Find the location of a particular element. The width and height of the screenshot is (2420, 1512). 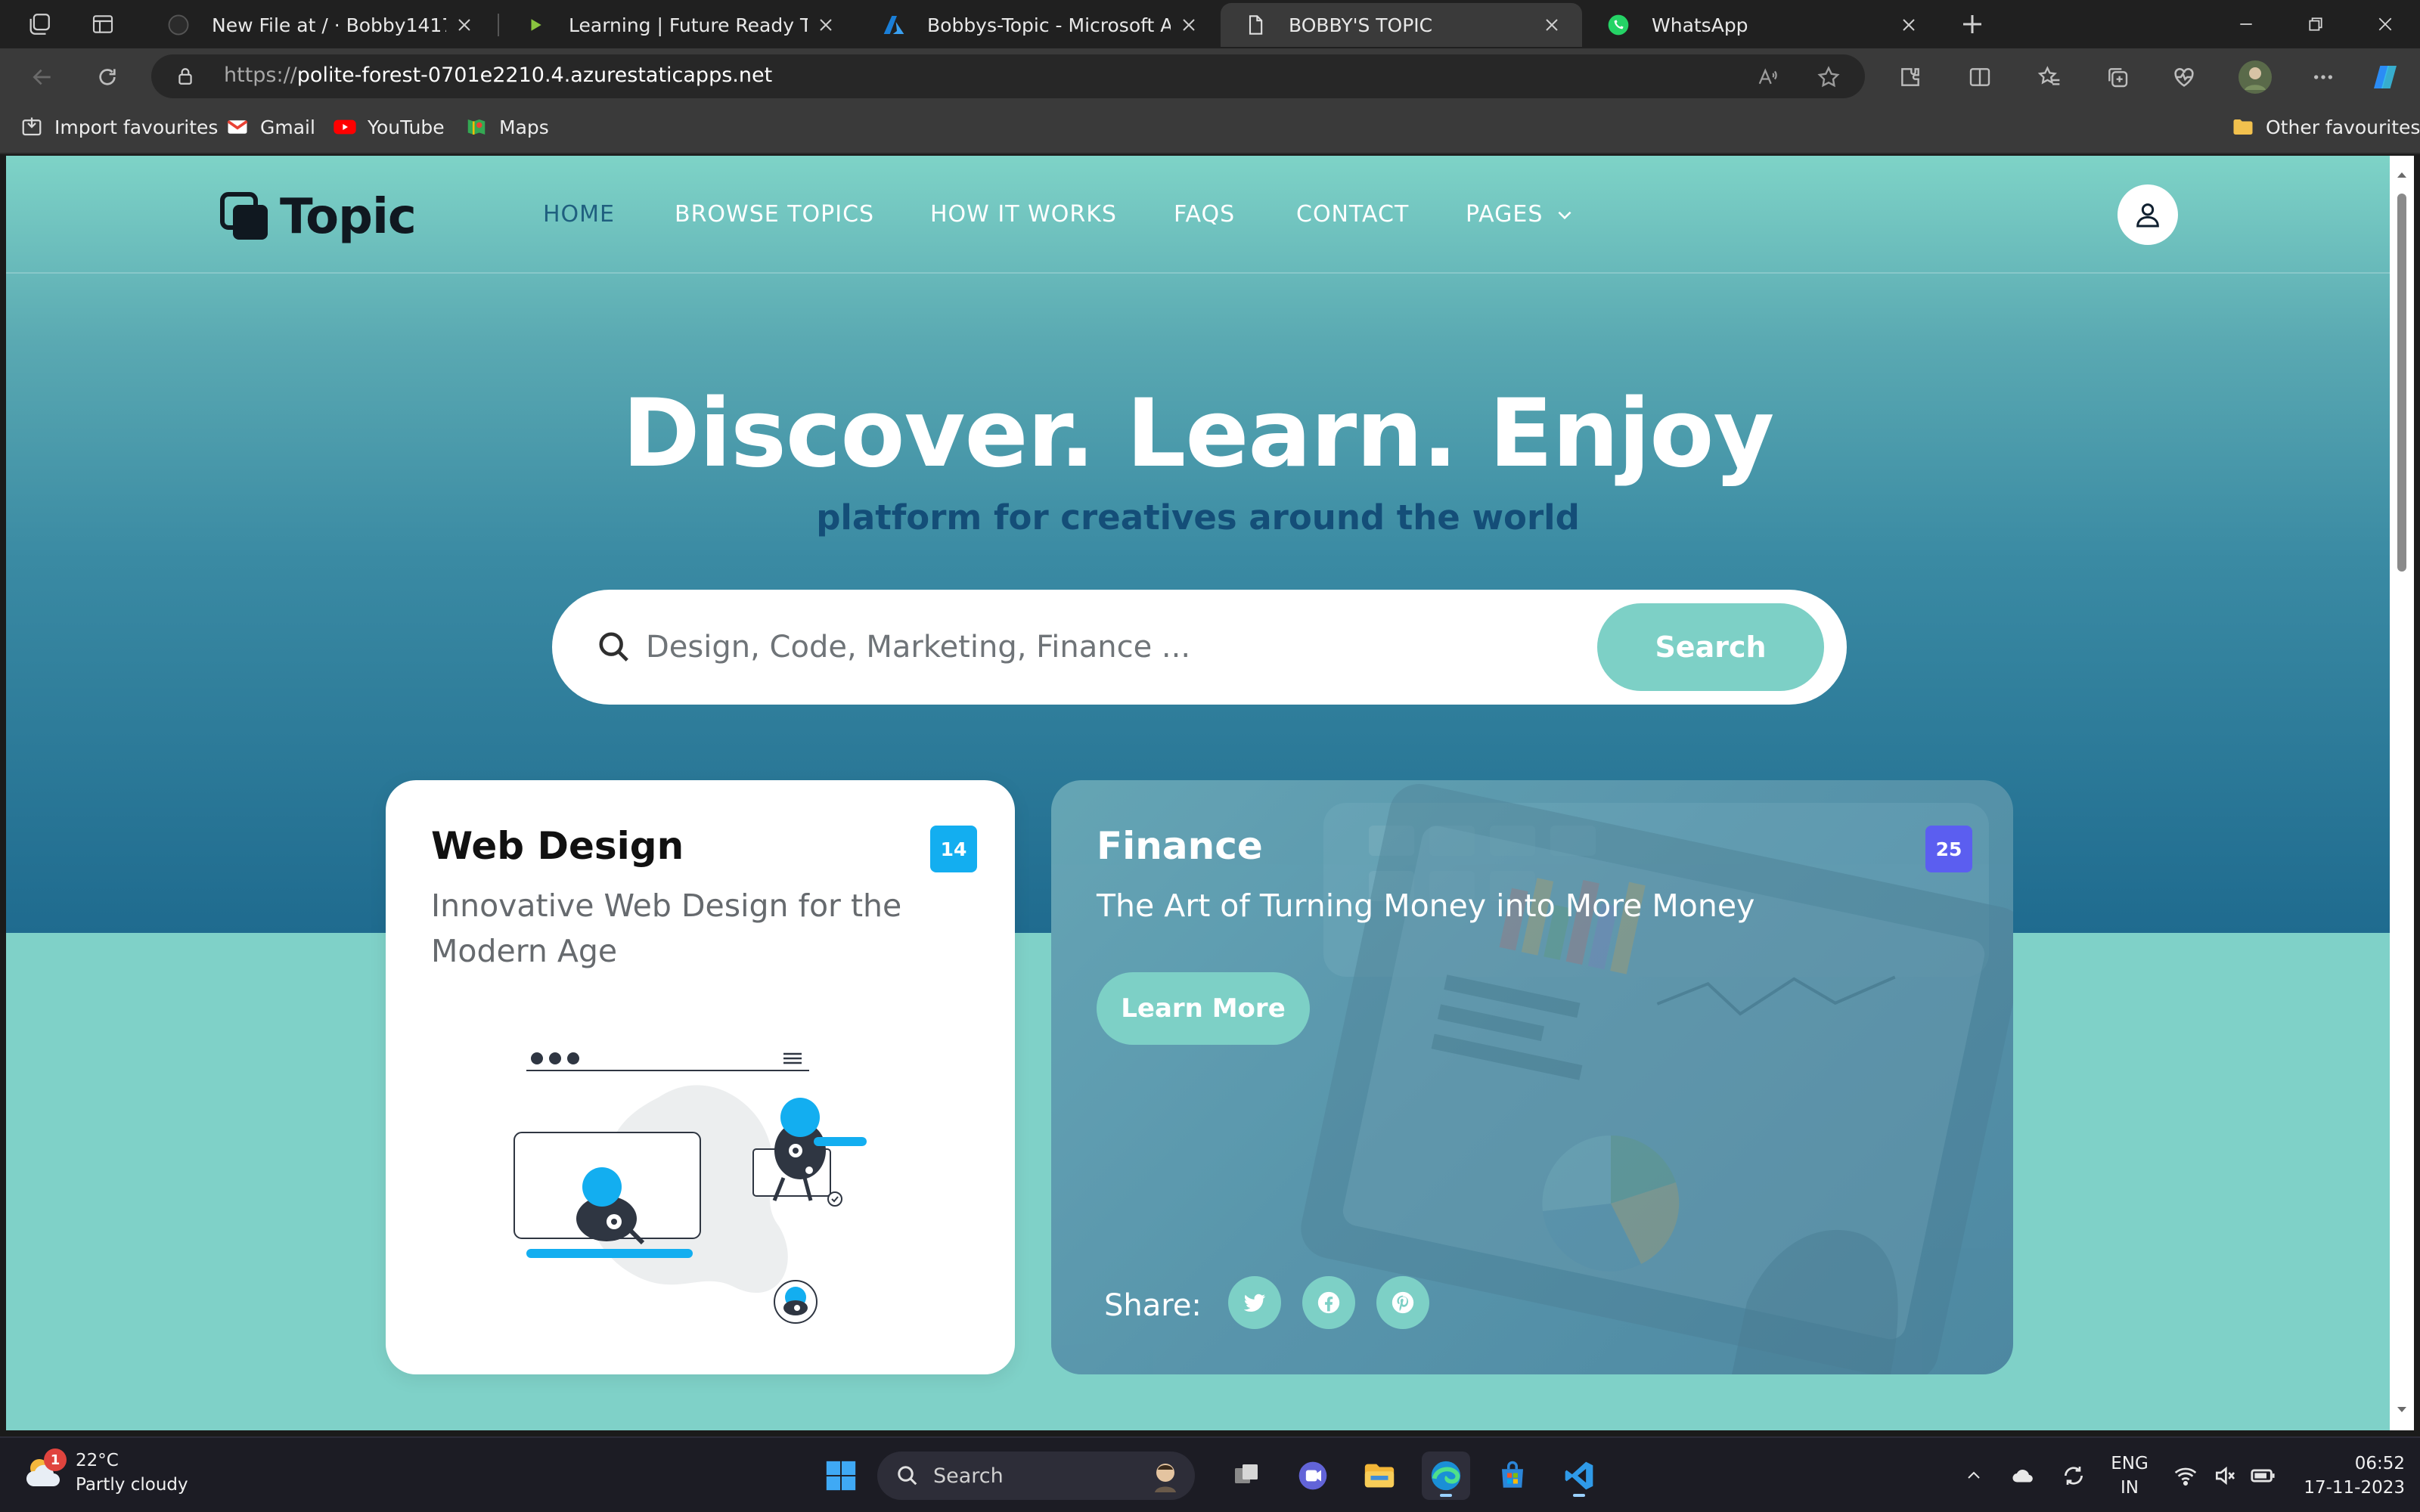

nav-how-it-works: HOW IT WORKS is located at coordinates (1024, 214).